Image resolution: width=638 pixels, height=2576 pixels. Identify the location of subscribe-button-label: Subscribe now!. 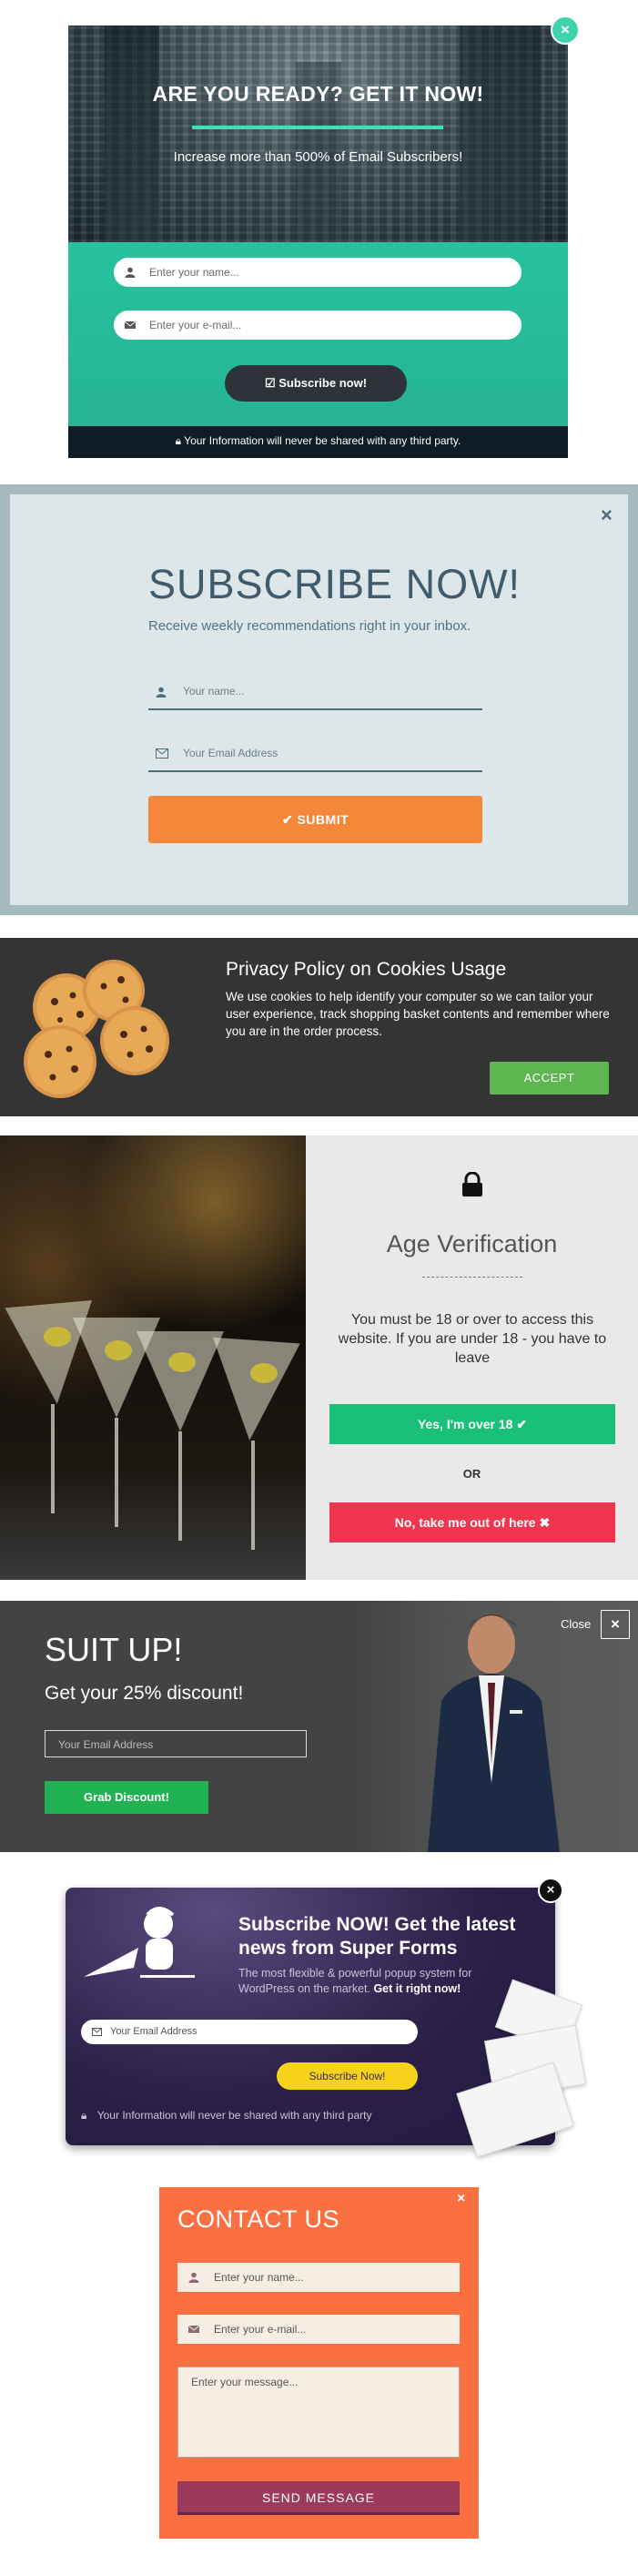
(323, 383).